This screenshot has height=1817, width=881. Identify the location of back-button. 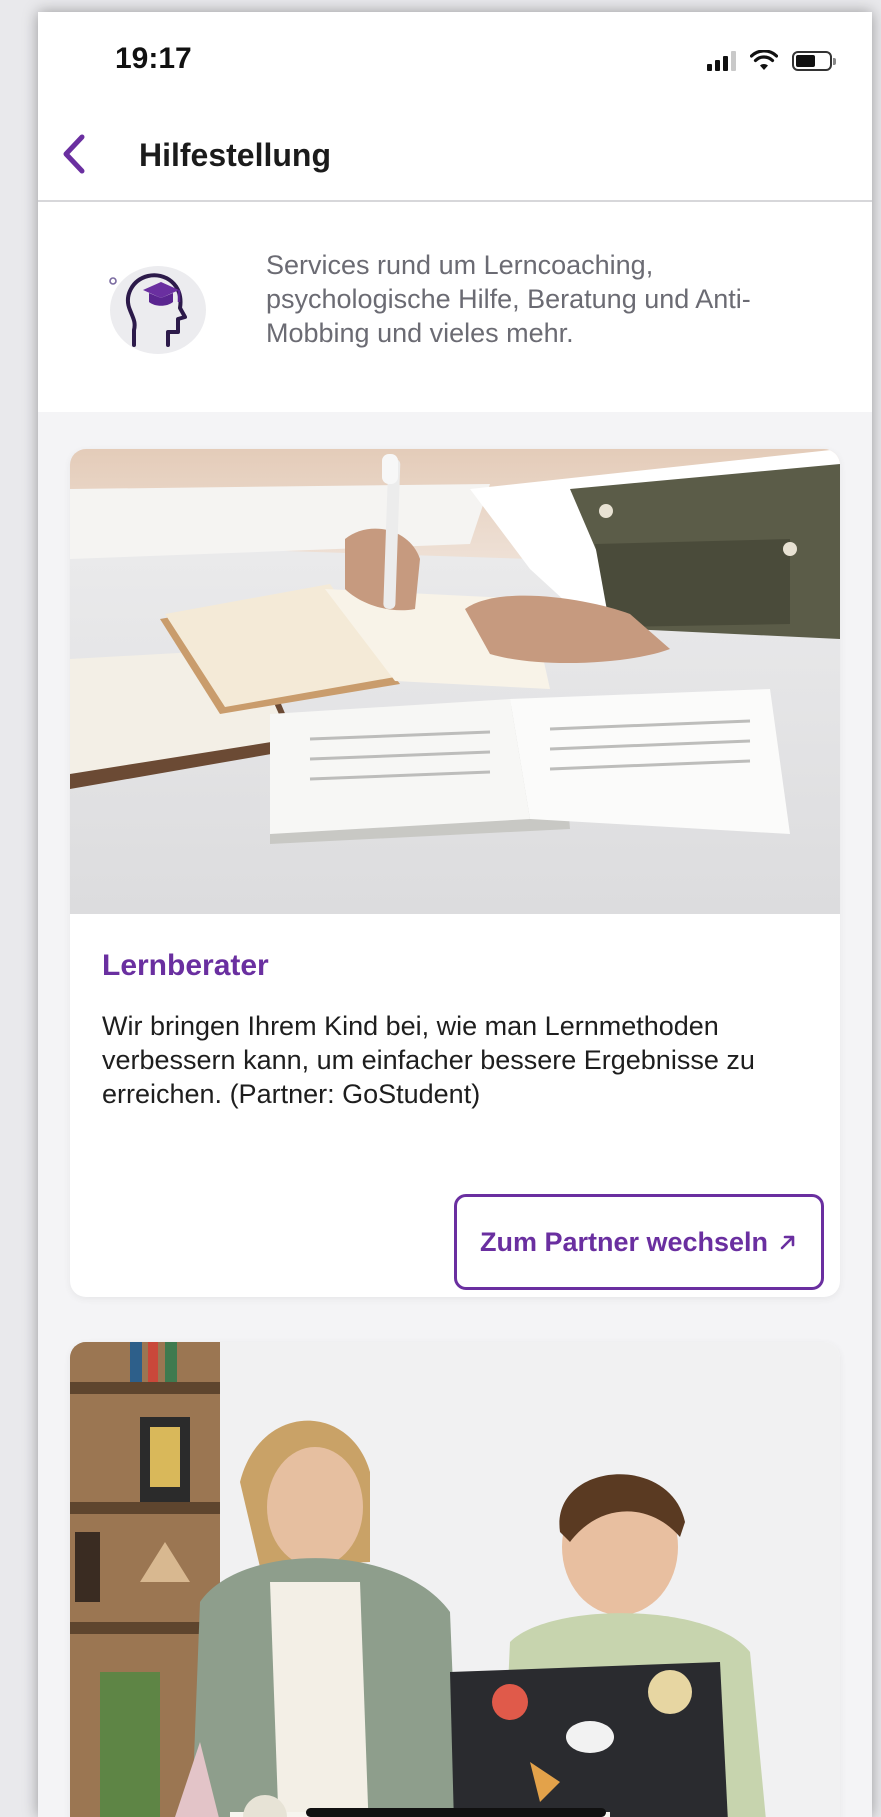
(74, 154).